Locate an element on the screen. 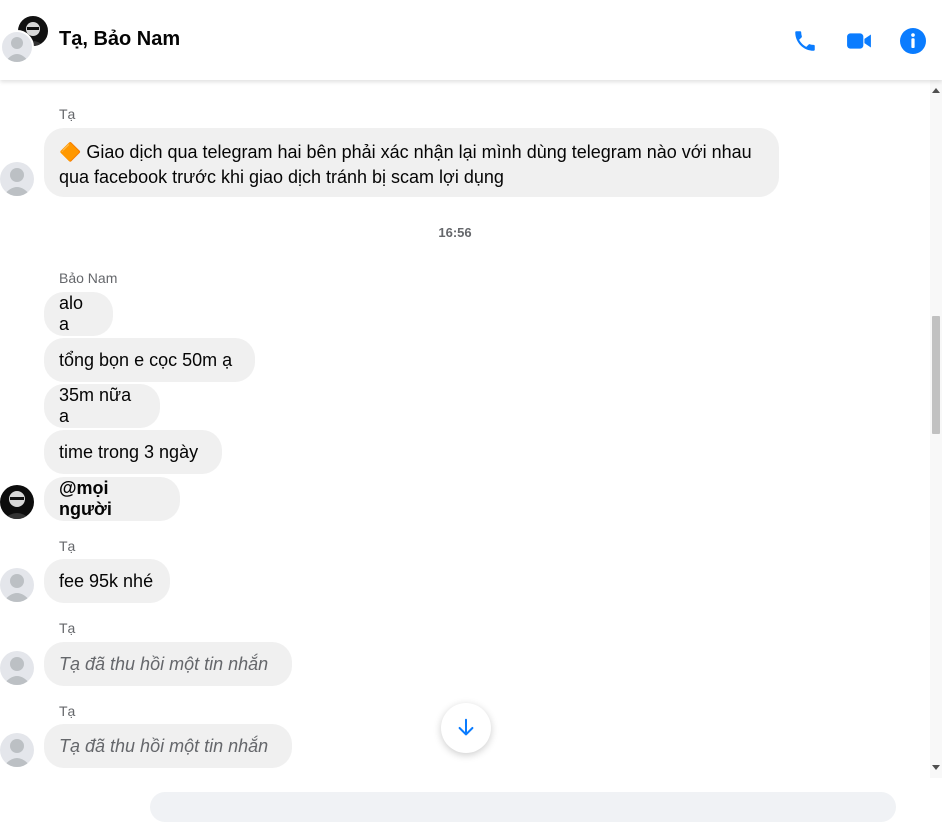  scrollbar-thumb is located at coordinates (936, 375).